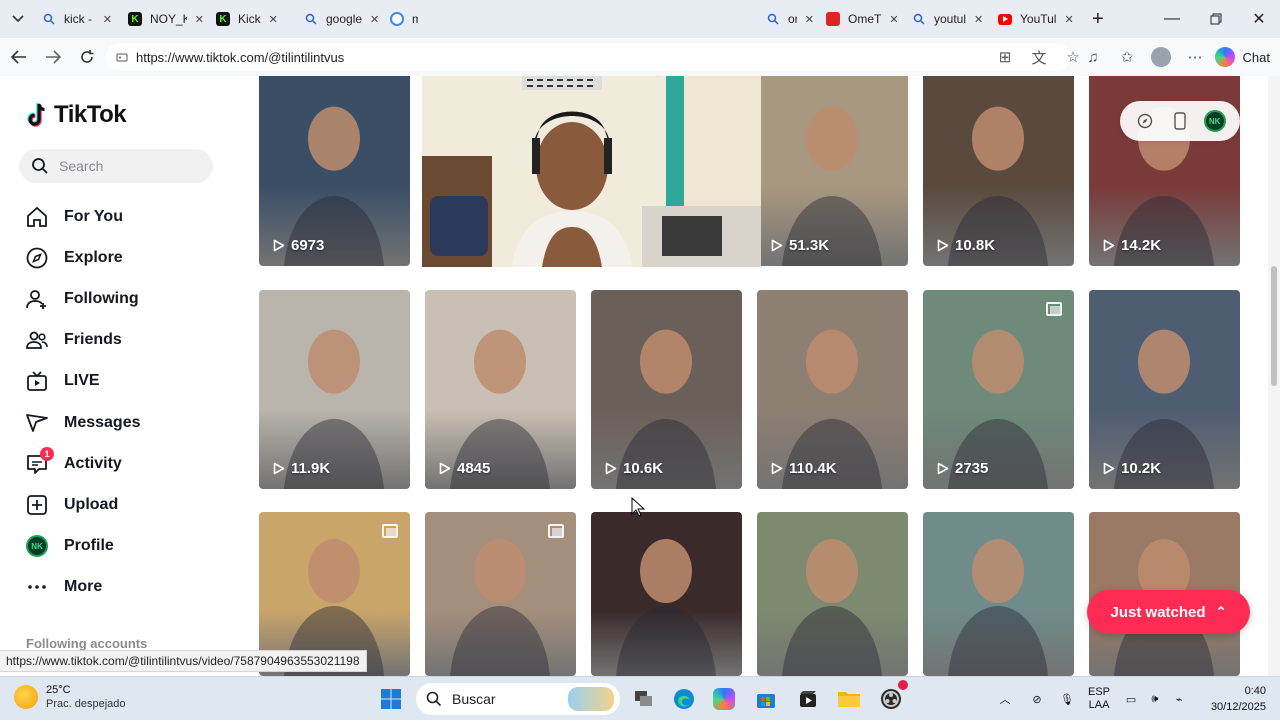 Image resolution: width=1280 pixels, height=721 pixels. Describe the element at coordinates (684, 699) in the screenshot. I see `edge-taskbar-button` at that location.